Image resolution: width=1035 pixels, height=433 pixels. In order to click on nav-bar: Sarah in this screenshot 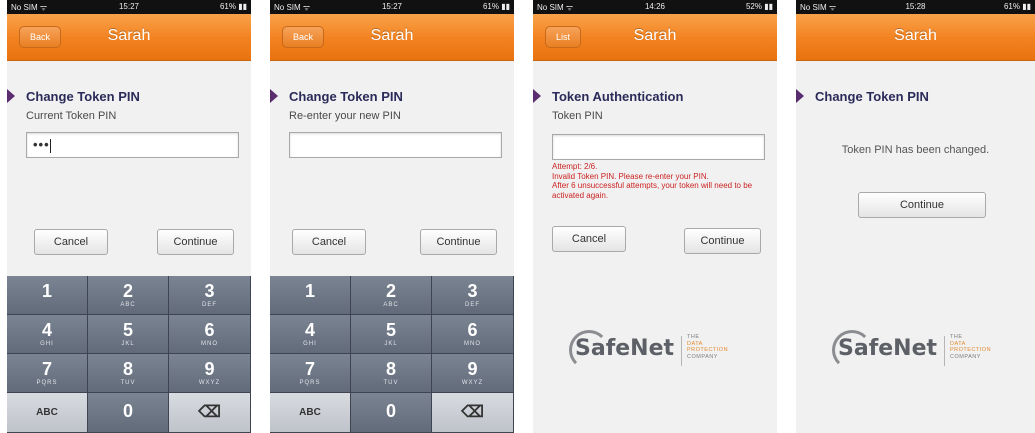, I will do `click(915, 37)`.